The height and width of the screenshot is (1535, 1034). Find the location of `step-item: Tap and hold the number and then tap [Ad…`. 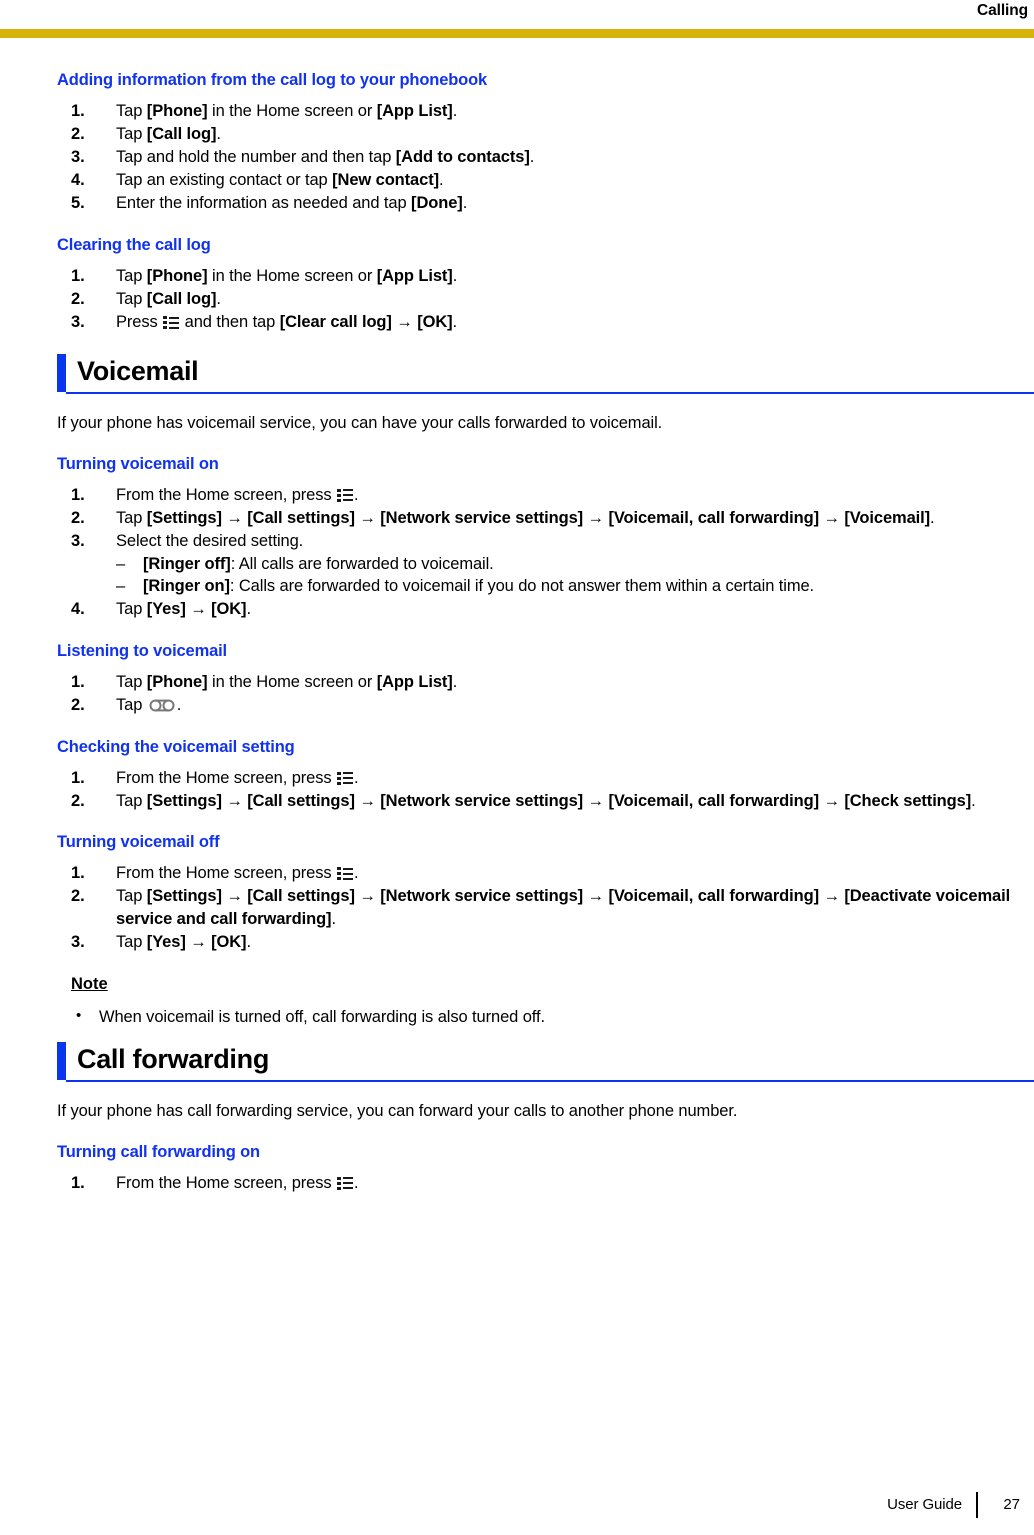

step-item: Tap and hold the number and then tap [Ad… is located at coordinates (303, 157).